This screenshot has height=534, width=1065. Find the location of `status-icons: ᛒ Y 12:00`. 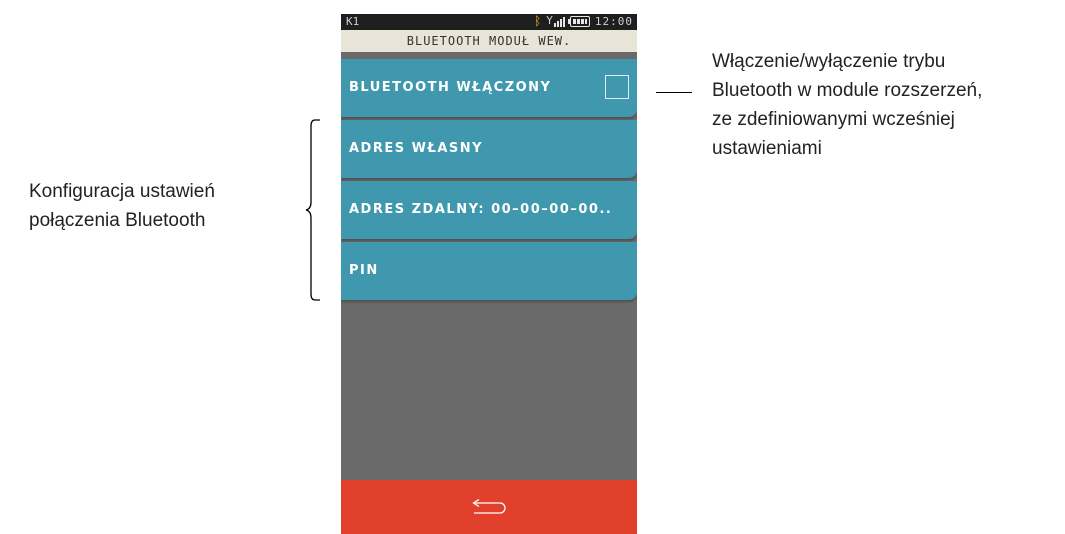

status-icons: ᛒ Y 12:00 is located at coordinates (583, 21).